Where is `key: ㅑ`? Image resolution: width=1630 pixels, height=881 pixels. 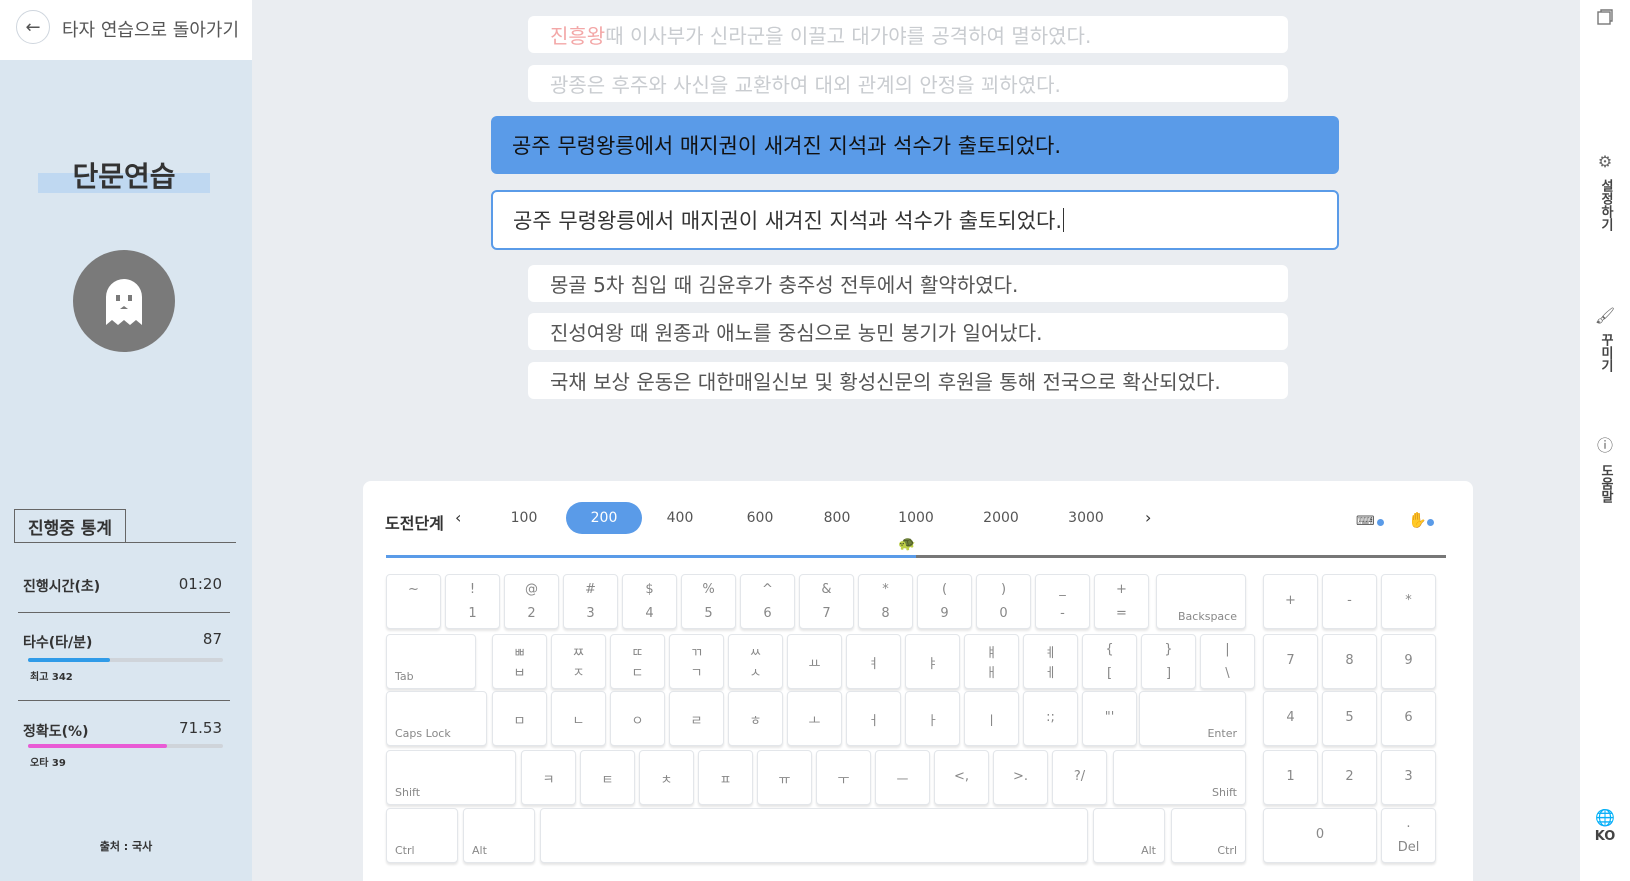
key: ㅑ is located at coordinates (932, 661).